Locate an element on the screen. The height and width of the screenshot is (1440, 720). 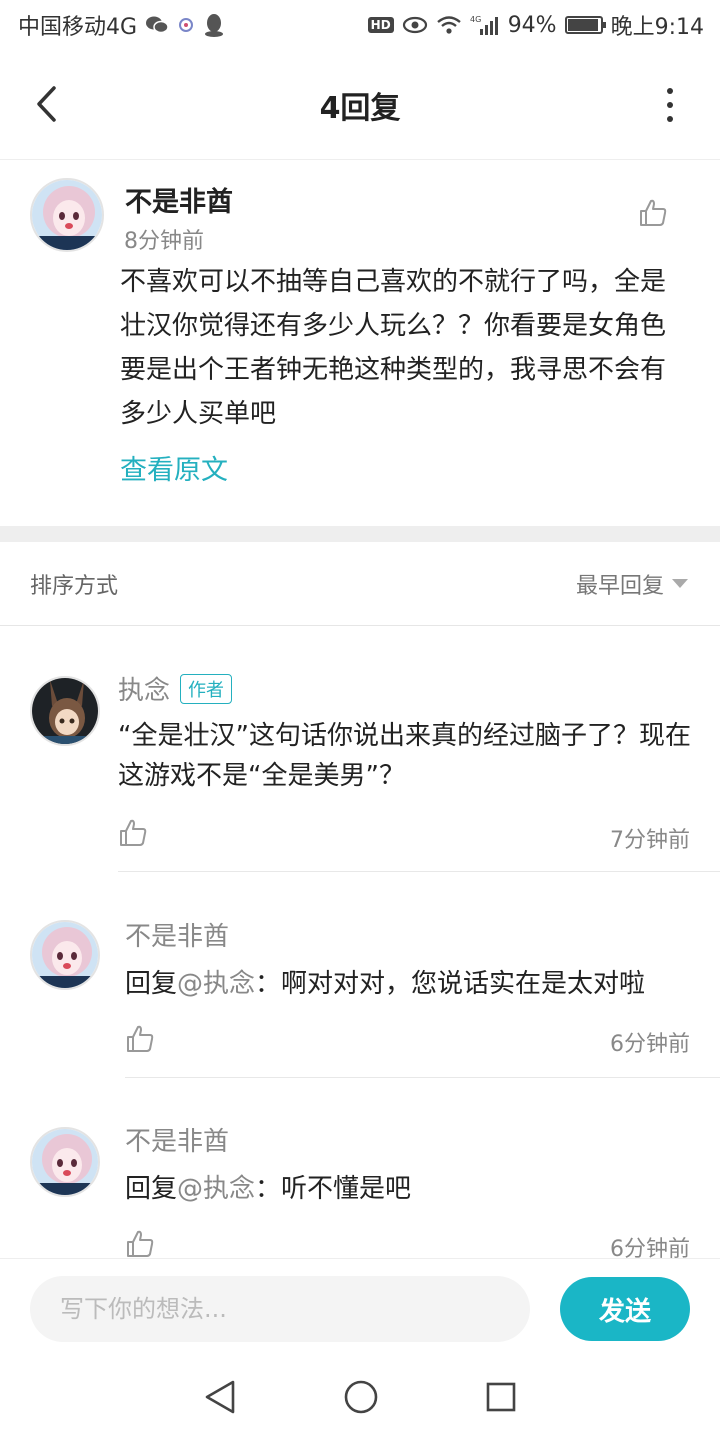
section-divider is located at coordinates (360, 534).